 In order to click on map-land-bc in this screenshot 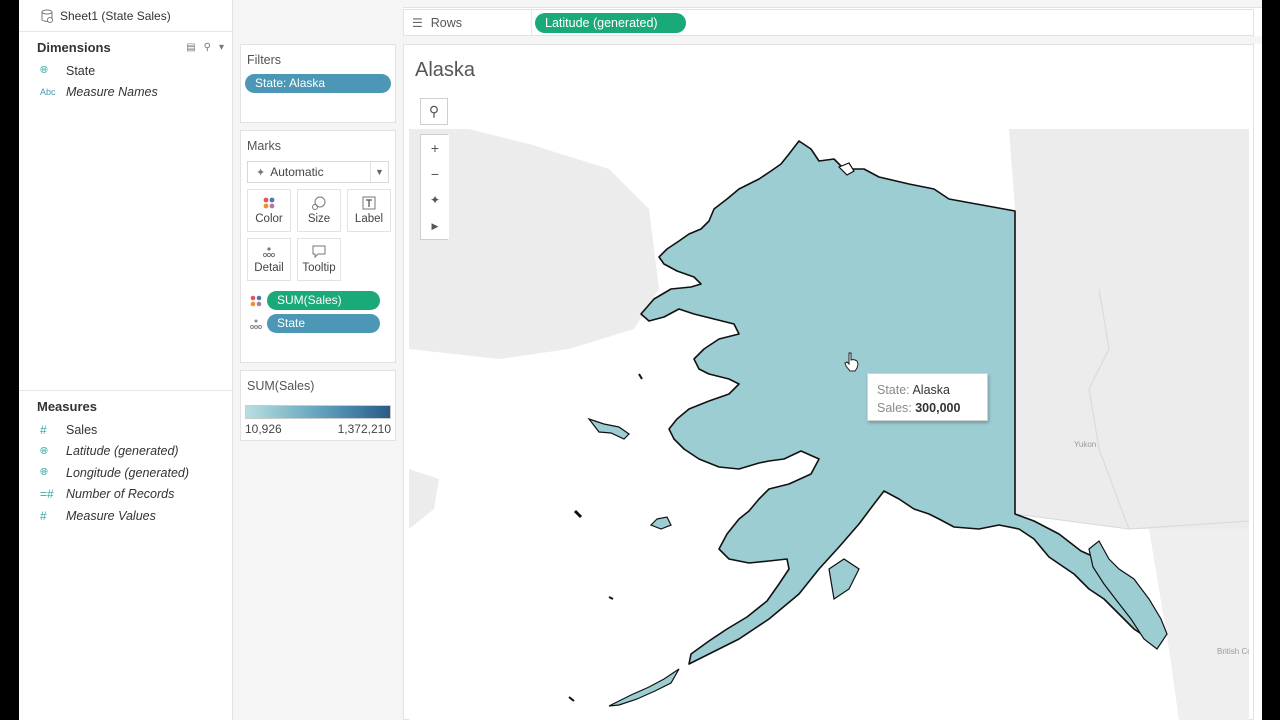, I will do `click(1199, 624)`.